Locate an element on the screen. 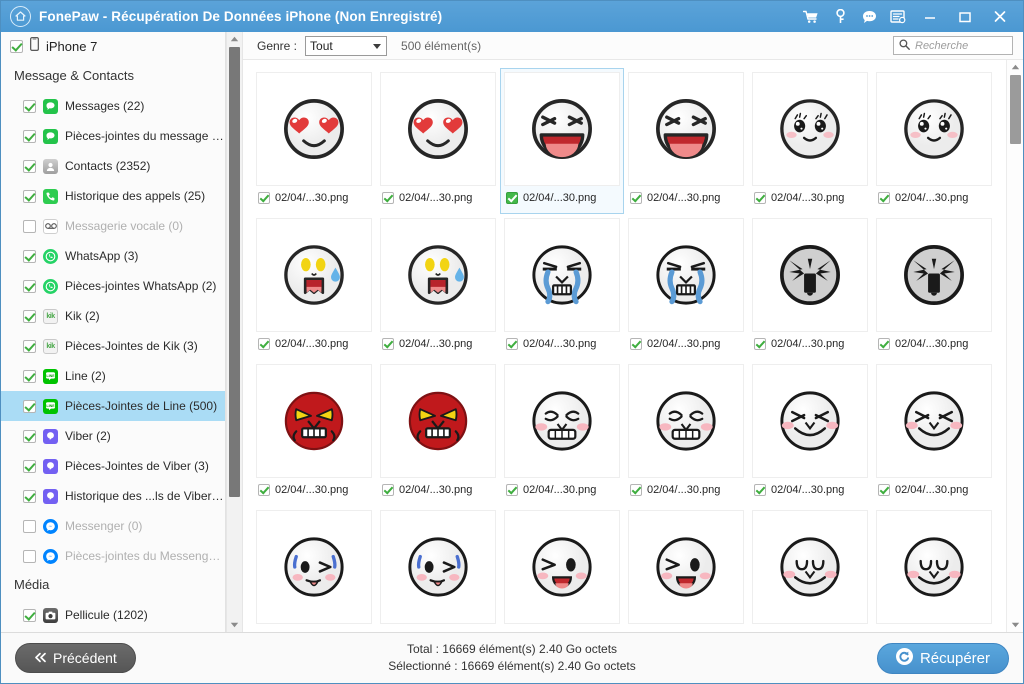  close-button is located at coordinates (1000, 17).